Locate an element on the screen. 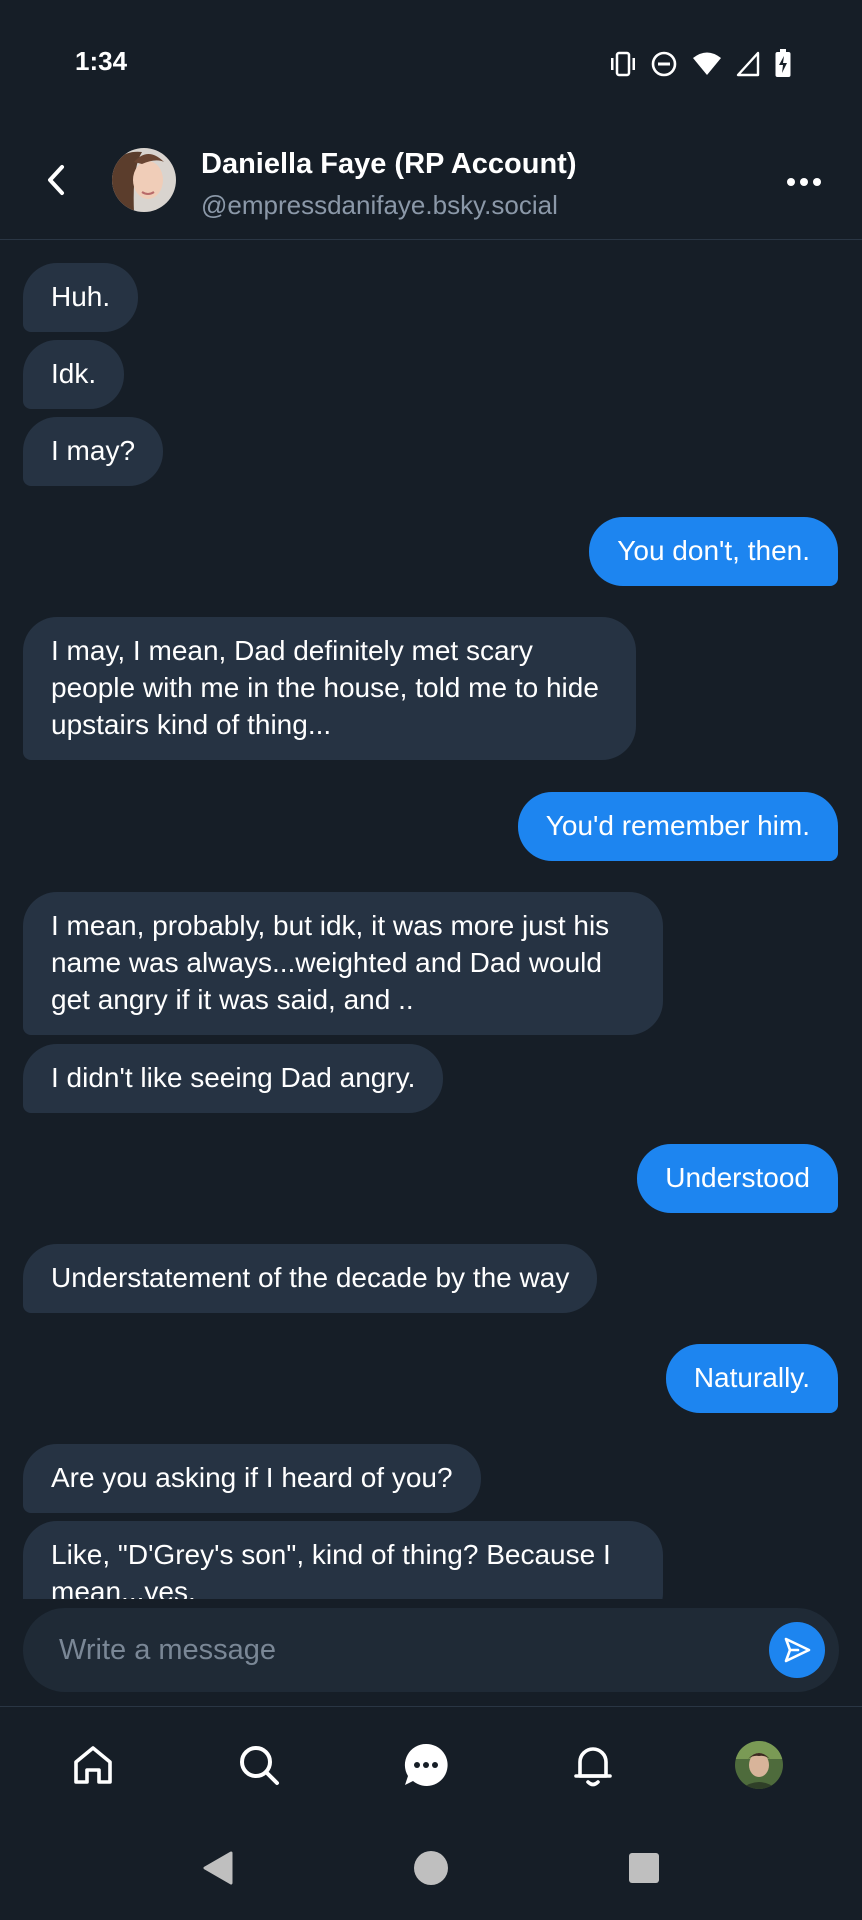 This screenshot has width=862, height=1920. system-navigation-bar is located at coordinates (431, 1868).